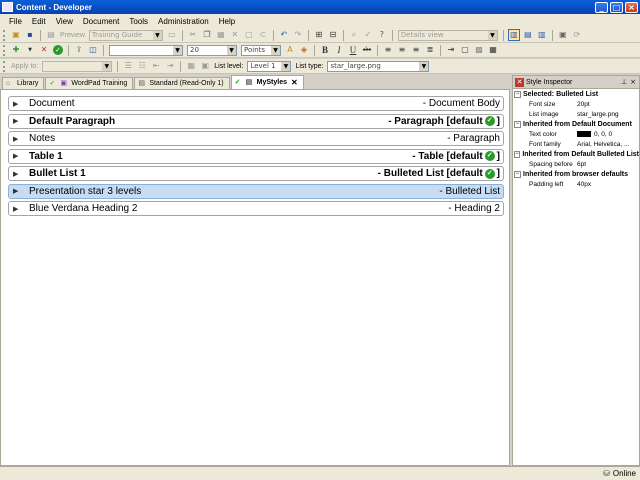  What do you see at coordinates (146, 50) in the screenshot?
I see `style-name-select: ▼` at bounding box center [146, 50].